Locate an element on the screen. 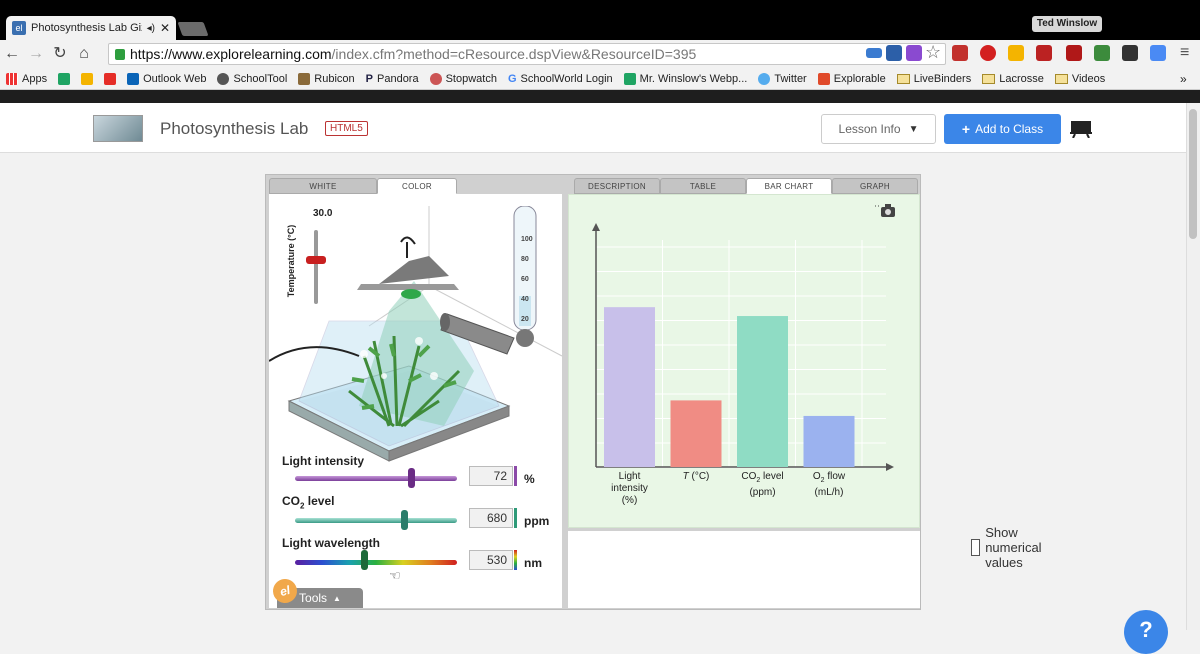 The image size is (1200, 654). bookmark-label: Stopwatch is located at coordinates (471, 78).